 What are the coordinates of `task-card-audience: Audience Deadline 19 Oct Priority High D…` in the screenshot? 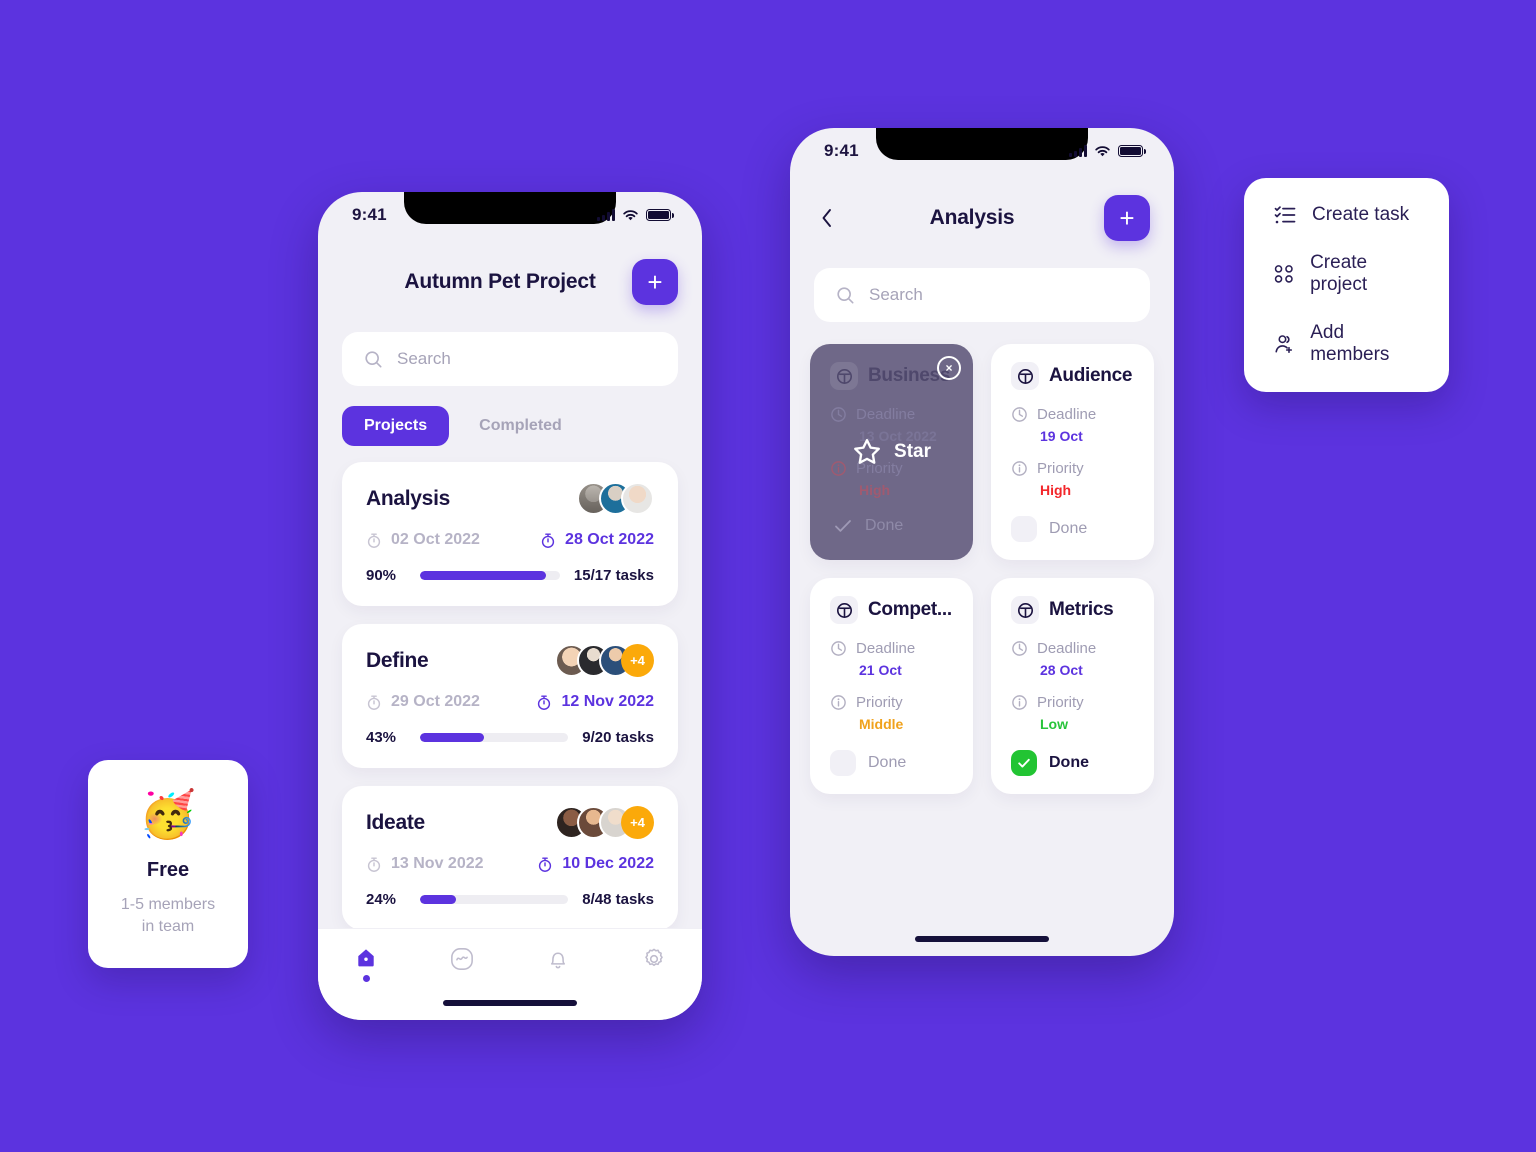 It's located at (1072, 452).